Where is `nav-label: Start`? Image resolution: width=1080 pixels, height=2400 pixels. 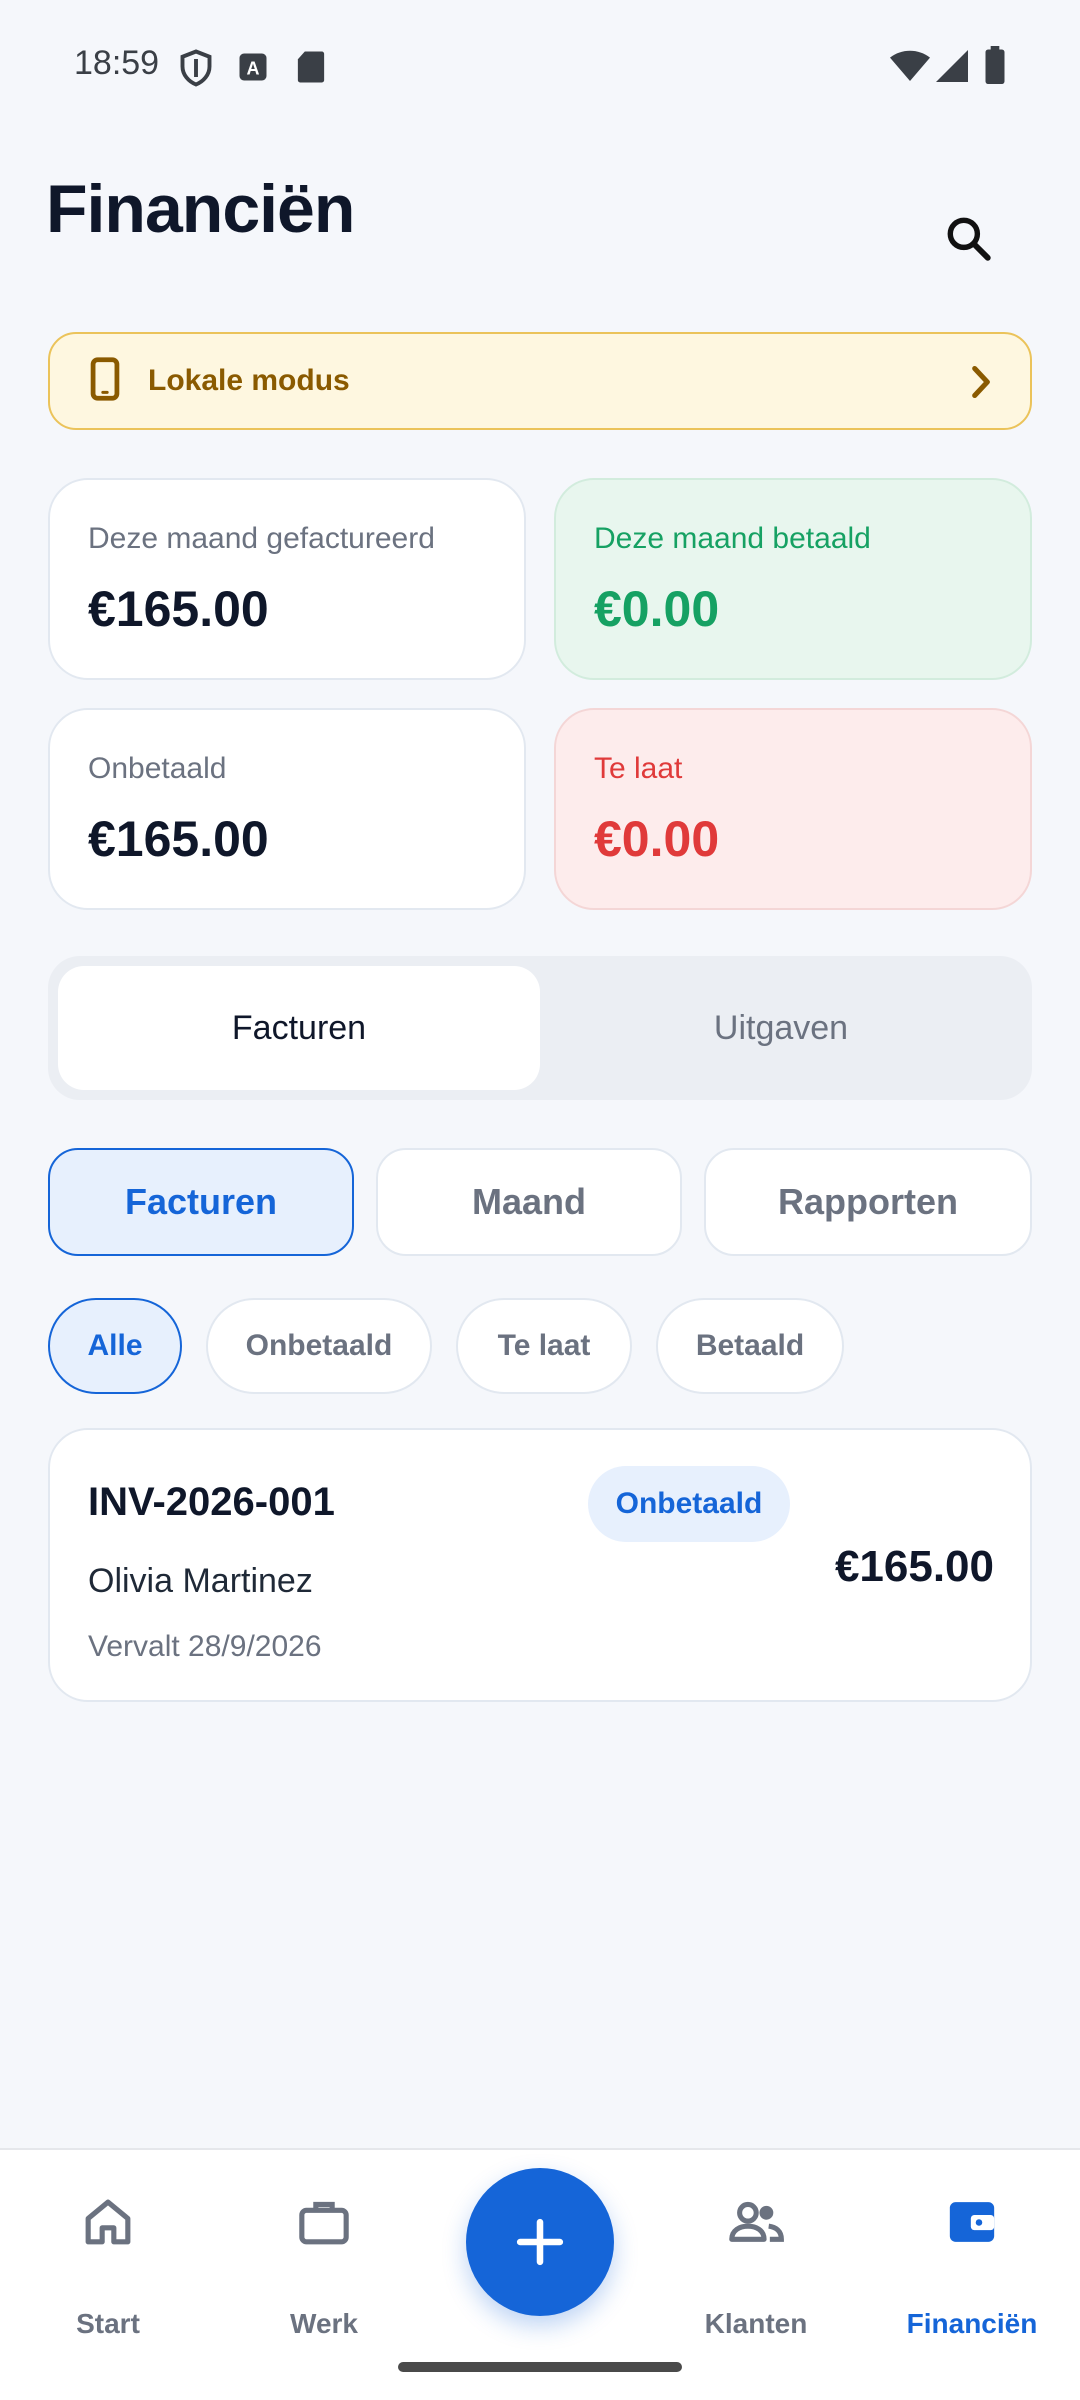 nav-label: Start is located at coordinates (108, 2323).